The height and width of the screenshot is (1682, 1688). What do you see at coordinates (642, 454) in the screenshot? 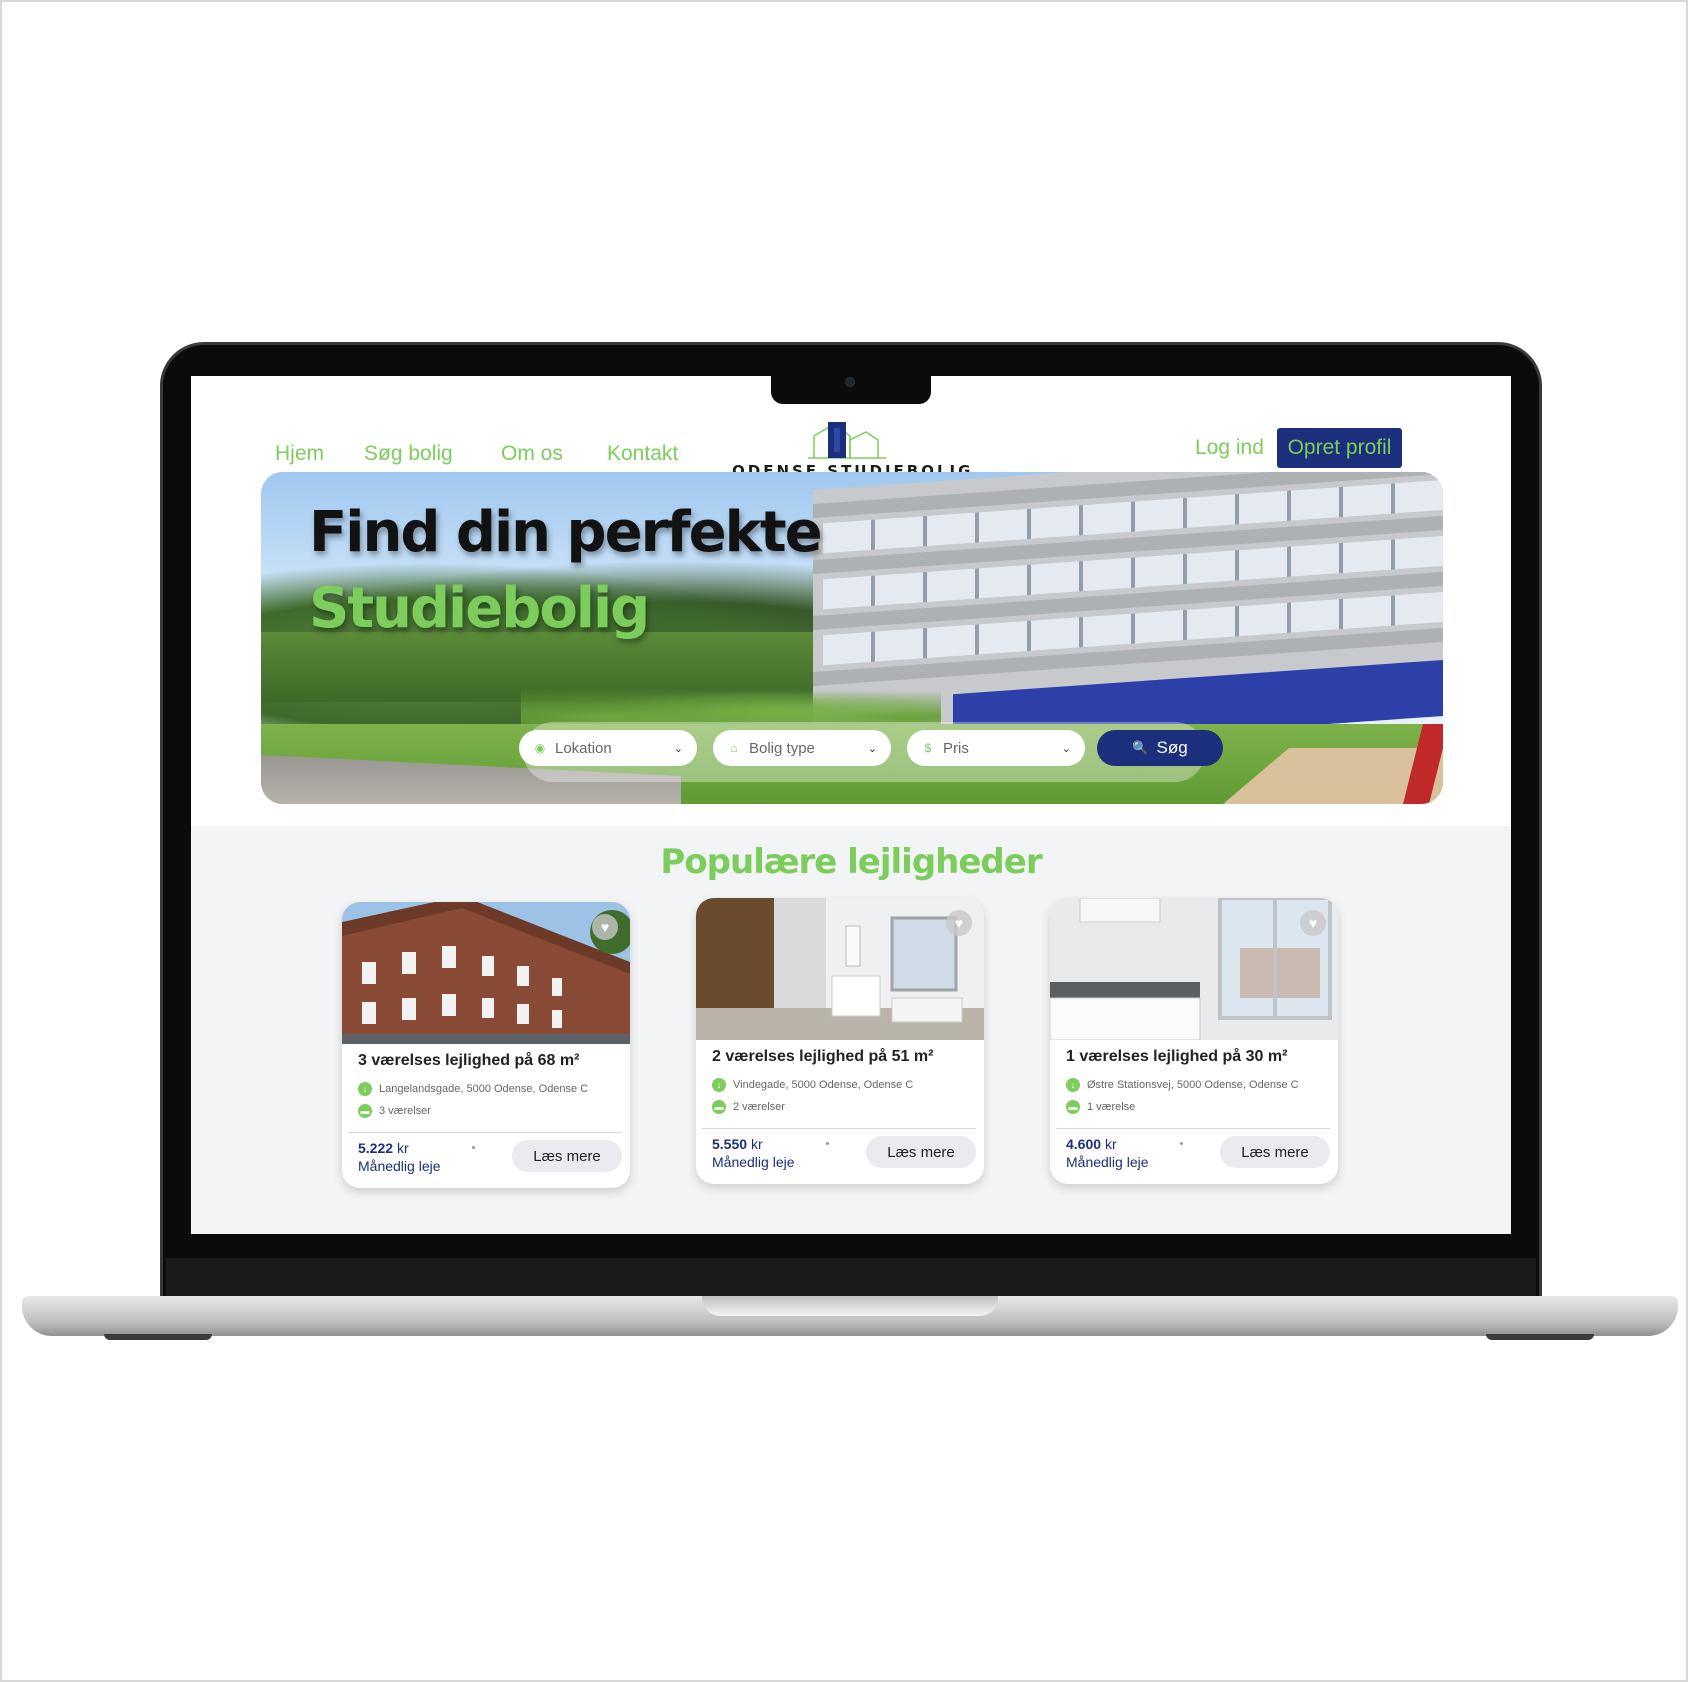
I see `nav-link-kontakt: Kontakt` at bounding box center [642, 454].